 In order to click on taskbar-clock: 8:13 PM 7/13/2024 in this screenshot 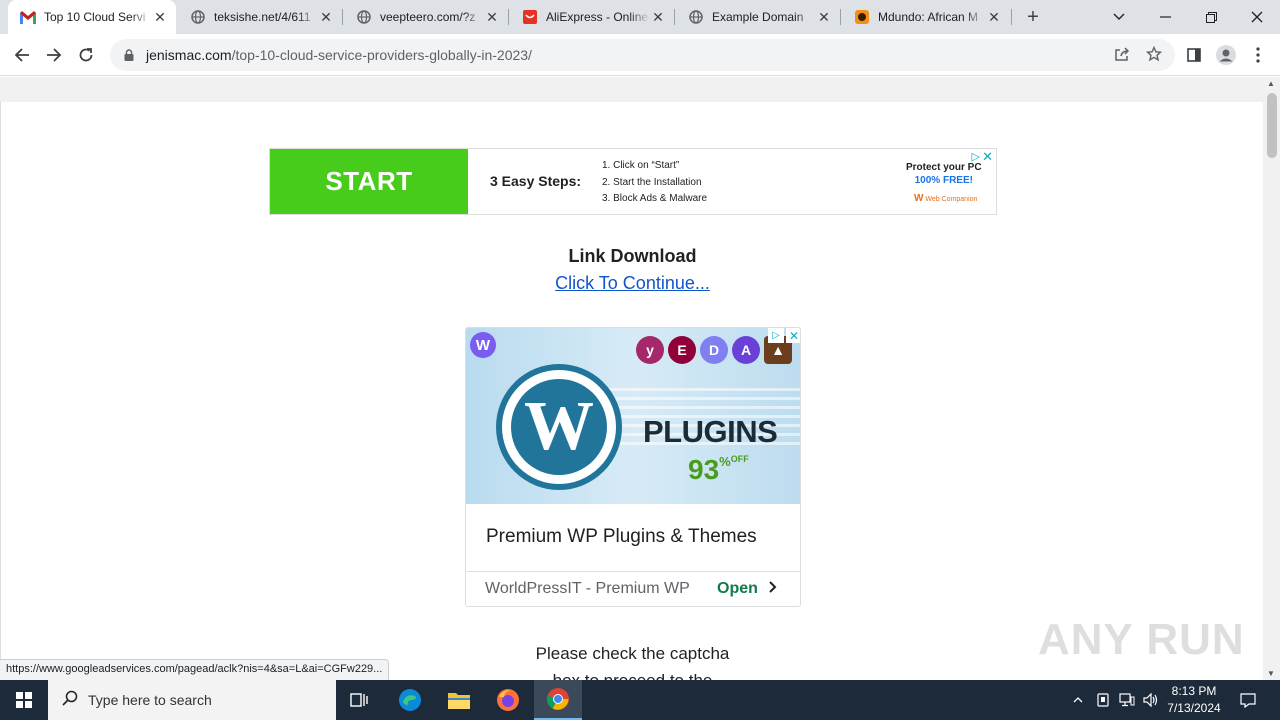, I will do `click(1194, 700)`.